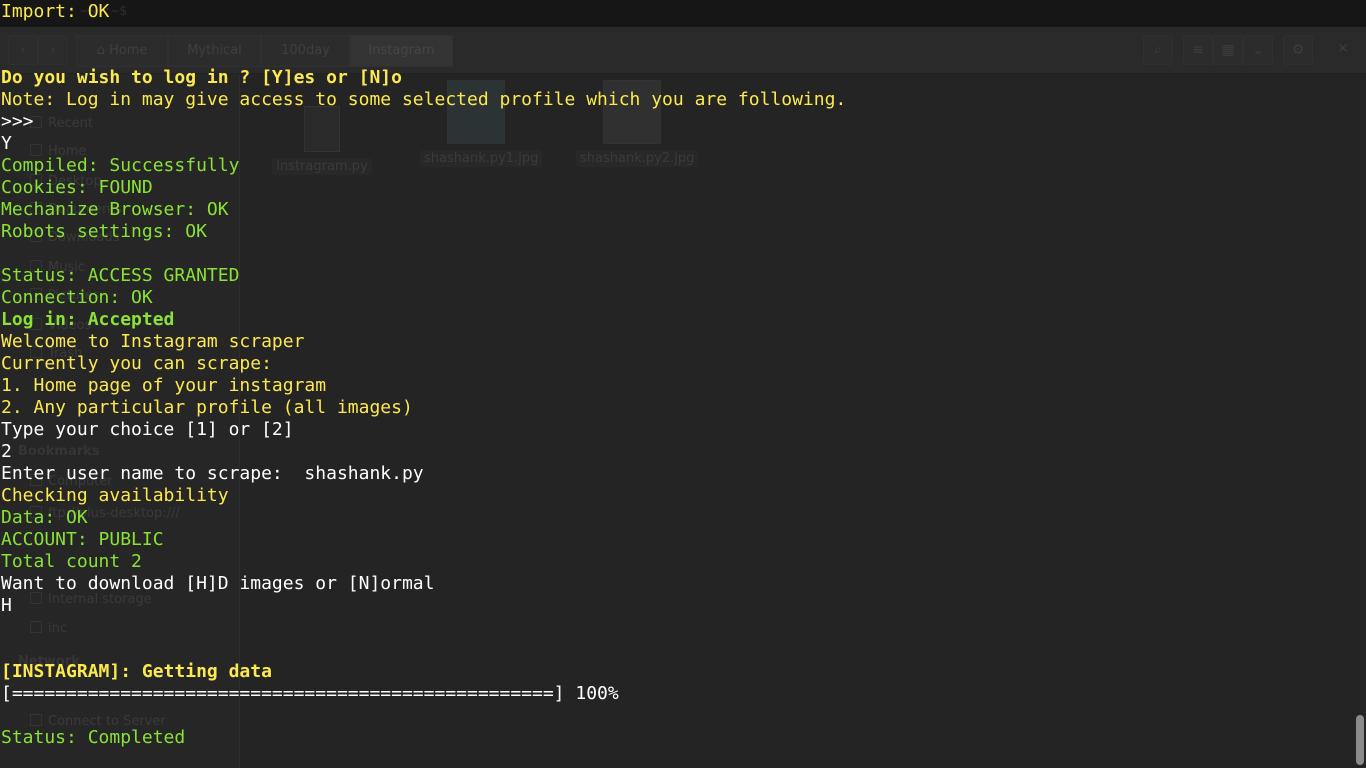  I want to click on terminal-line: [INSTAGRAM]: Getting data, so click(136, 671).